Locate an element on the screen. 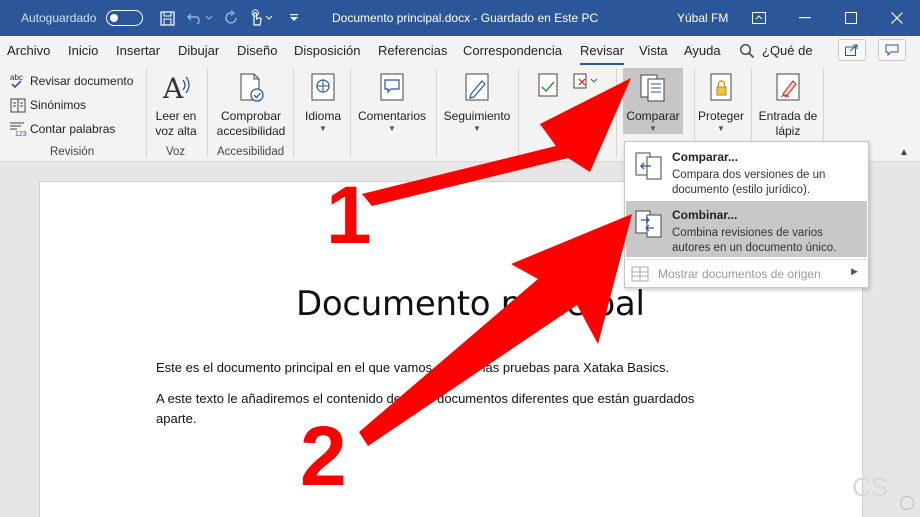 The height and width of the screenshot is (517, 920). arrow-1-shape is located at coordinates (496, 142).